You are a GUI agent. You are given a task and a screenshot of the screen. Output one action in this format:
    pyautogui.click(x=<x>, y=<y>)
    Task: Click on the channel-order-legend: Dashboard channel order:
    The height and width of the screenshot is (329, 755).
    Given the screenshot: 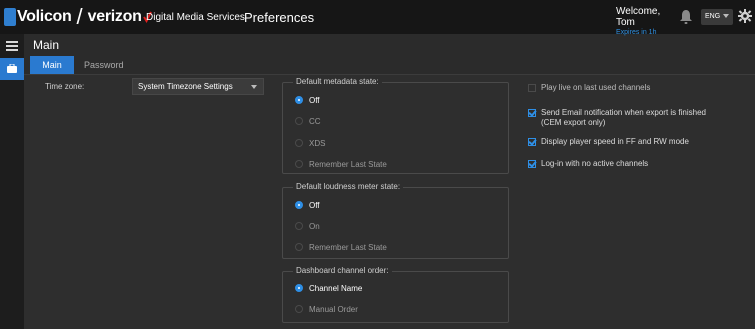 What is the action you would take?
    pyautogui.click(x=342, y=270)
    